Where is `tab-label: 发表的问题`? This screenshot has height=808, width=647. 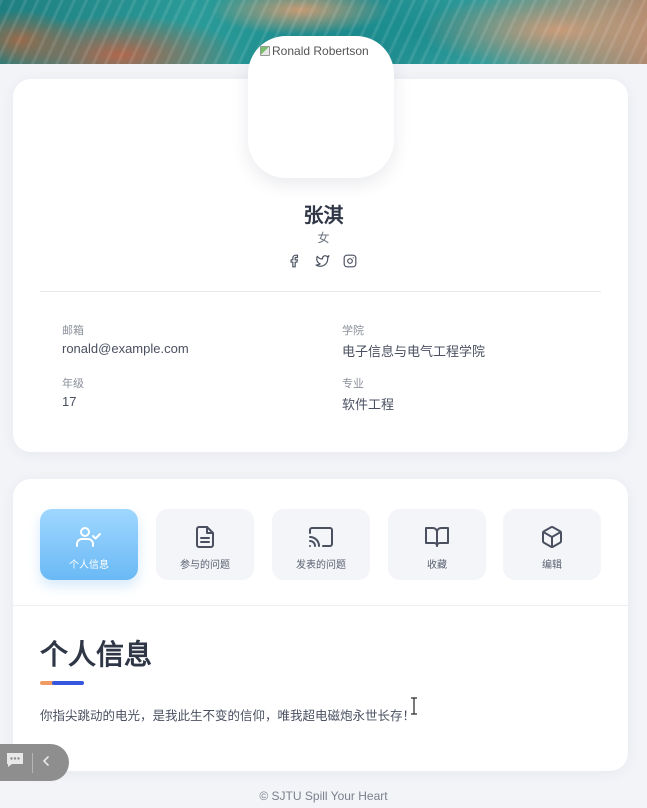
tab-label: 发表的问题 is located at coordinates (321, 565).